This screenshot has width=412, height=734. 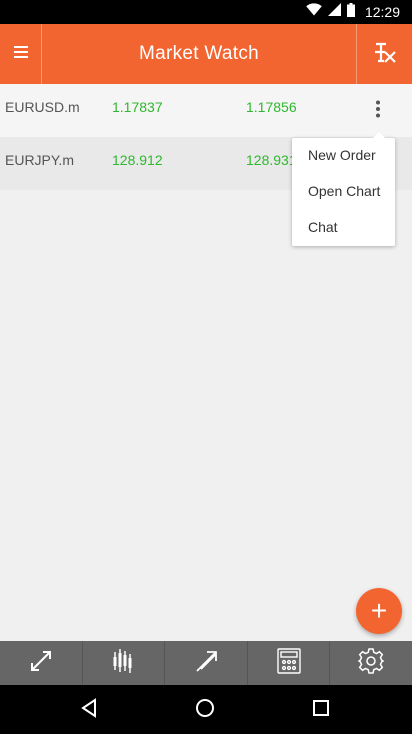 I want to click on calculator-icon, so click(x=288, y=663).